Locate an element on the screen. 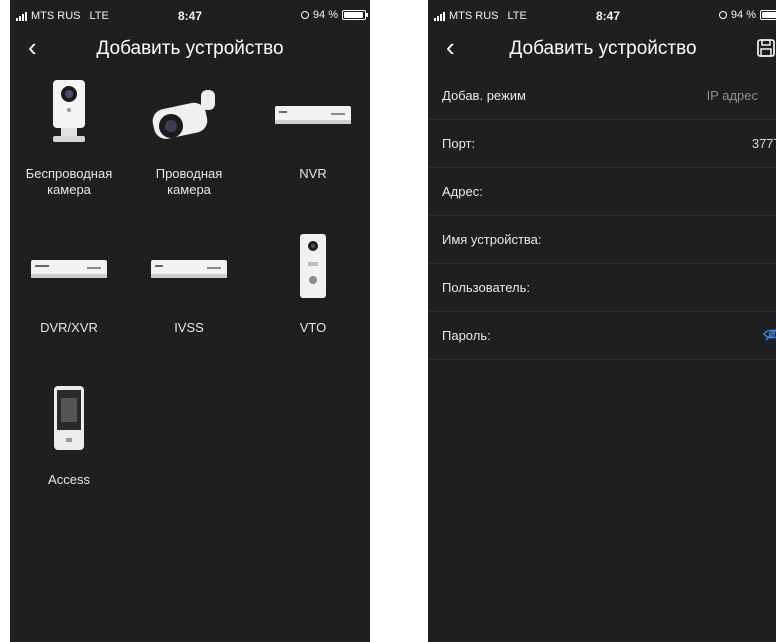 This screenshot has width=776, height=642. add-mode-row: Добав. режим IP адрес › is located at coordinates (602, 96).